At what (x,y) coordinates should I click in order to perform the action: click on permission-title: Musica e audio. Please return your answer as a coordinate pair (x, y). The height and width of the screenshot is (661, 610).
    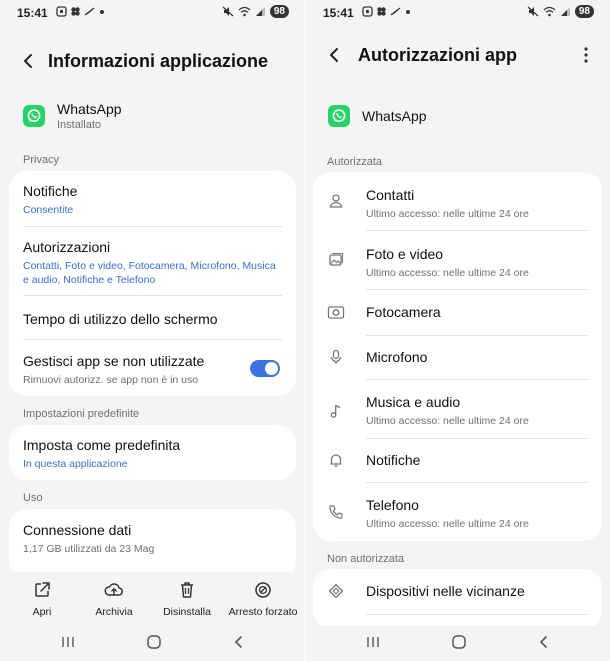
    Looking at the image, I should click on (413, 402).